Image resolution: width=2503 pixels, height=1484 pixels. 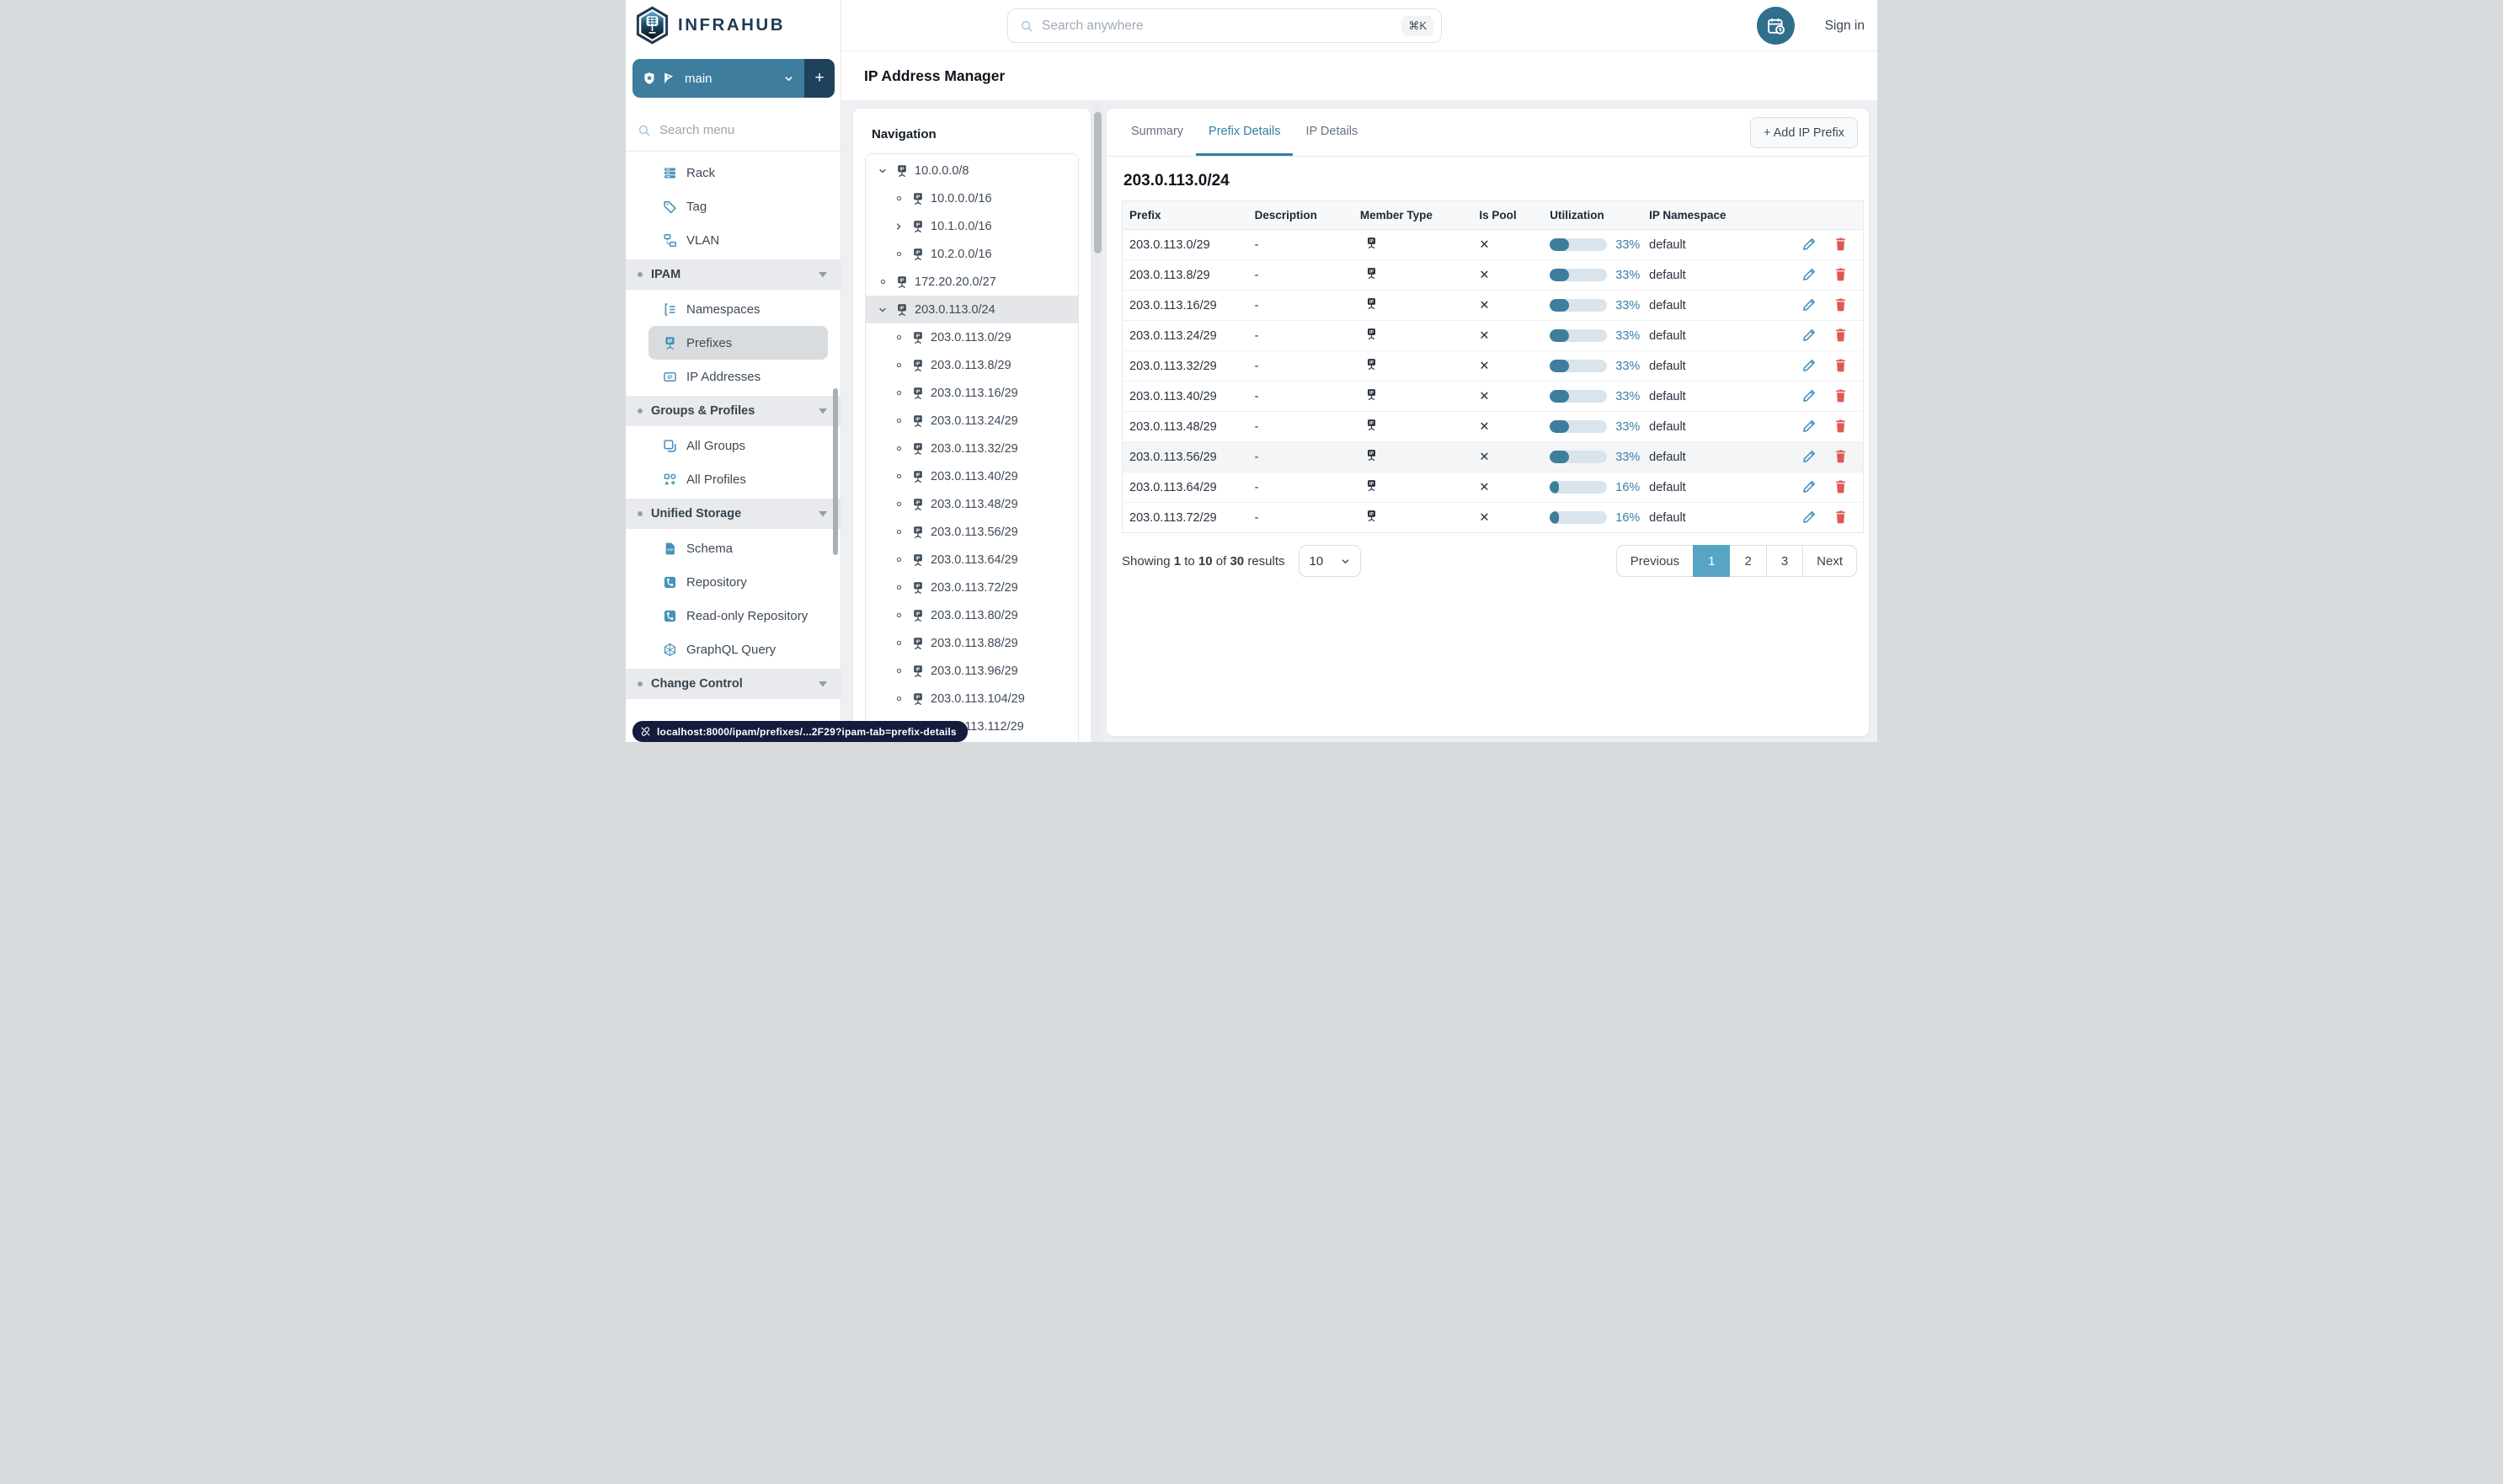 What do you see at coordinates (738, 479) in the screenshot?
I see `sidebar-item-all-profiles: All Profiles` at bounding box center [738, 479].